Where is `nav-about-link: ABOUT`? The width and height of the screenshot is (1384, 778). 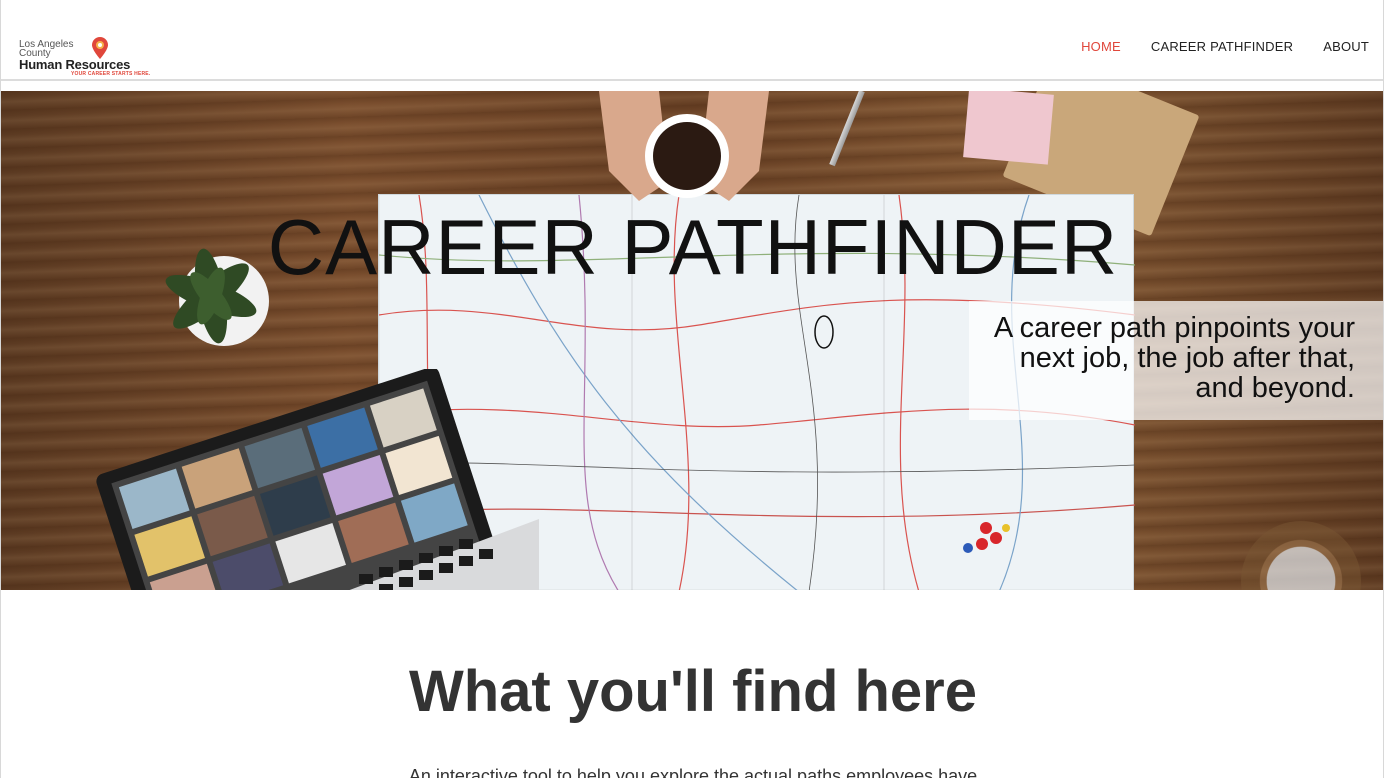
nav-about-link: ABOUT is located at coordinates (1346, 47).